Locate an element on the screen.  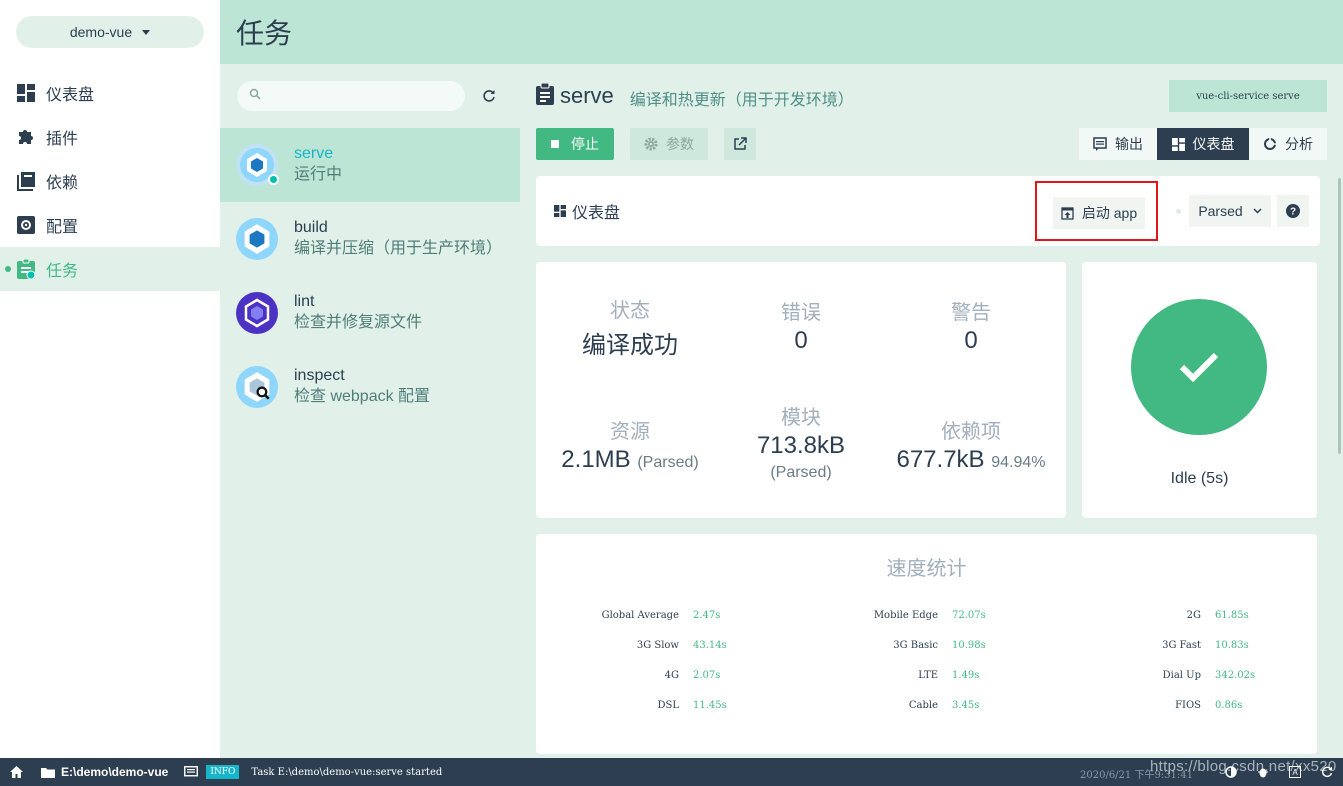
stat-deps: 依赖项 677.7kB 94.94% is located at coordinates (971, 444).